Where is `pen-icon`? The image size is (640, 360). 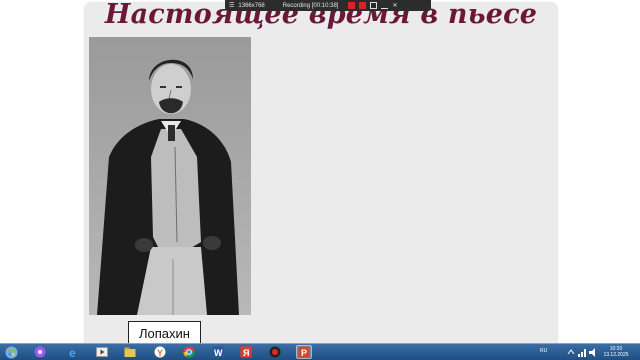
pen-icon is located at coordinates (385, 5).